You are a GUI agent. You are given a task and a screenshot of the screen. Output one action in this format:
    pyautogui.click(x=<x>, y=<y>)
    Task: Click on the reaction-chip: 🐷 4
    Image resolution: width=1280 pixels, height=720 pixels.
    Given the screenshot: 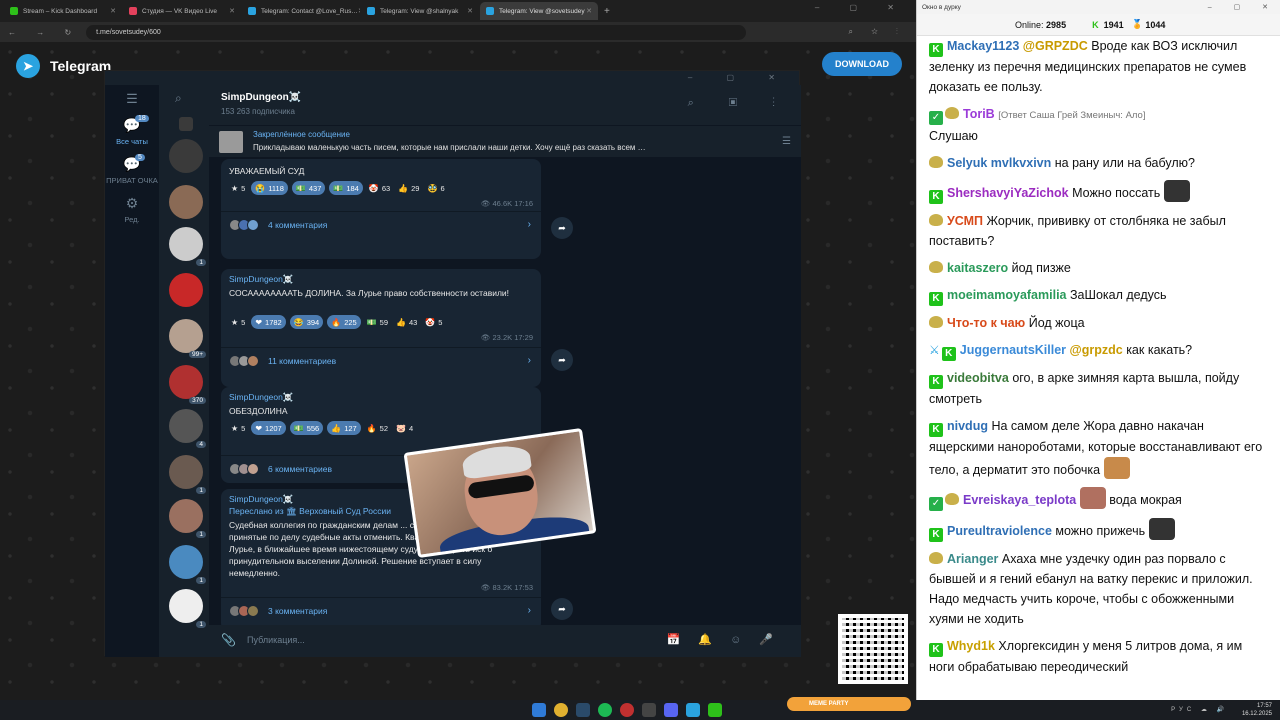 What is the action you would take?
    pyautogui.click(x=404, y=428)
    